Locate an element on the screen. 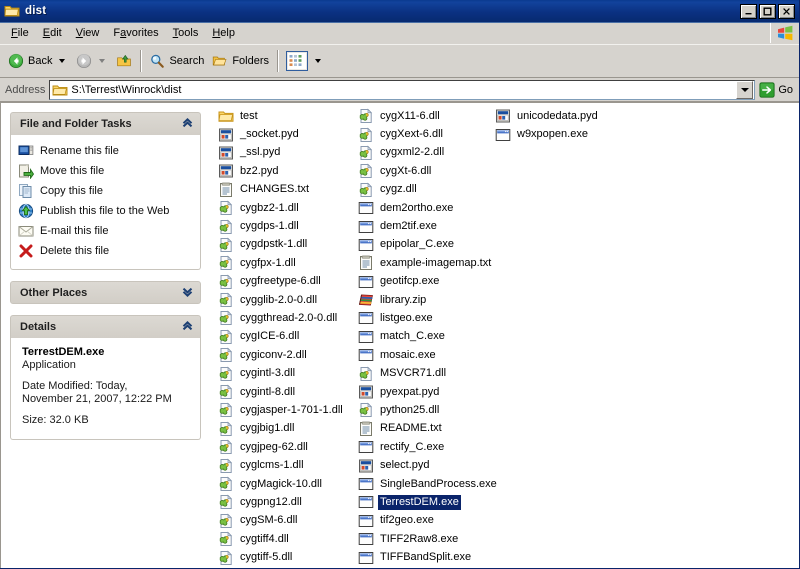 This screenshot has width=800, height=569. chevron-down-icon is located at coordinates (187, 293).